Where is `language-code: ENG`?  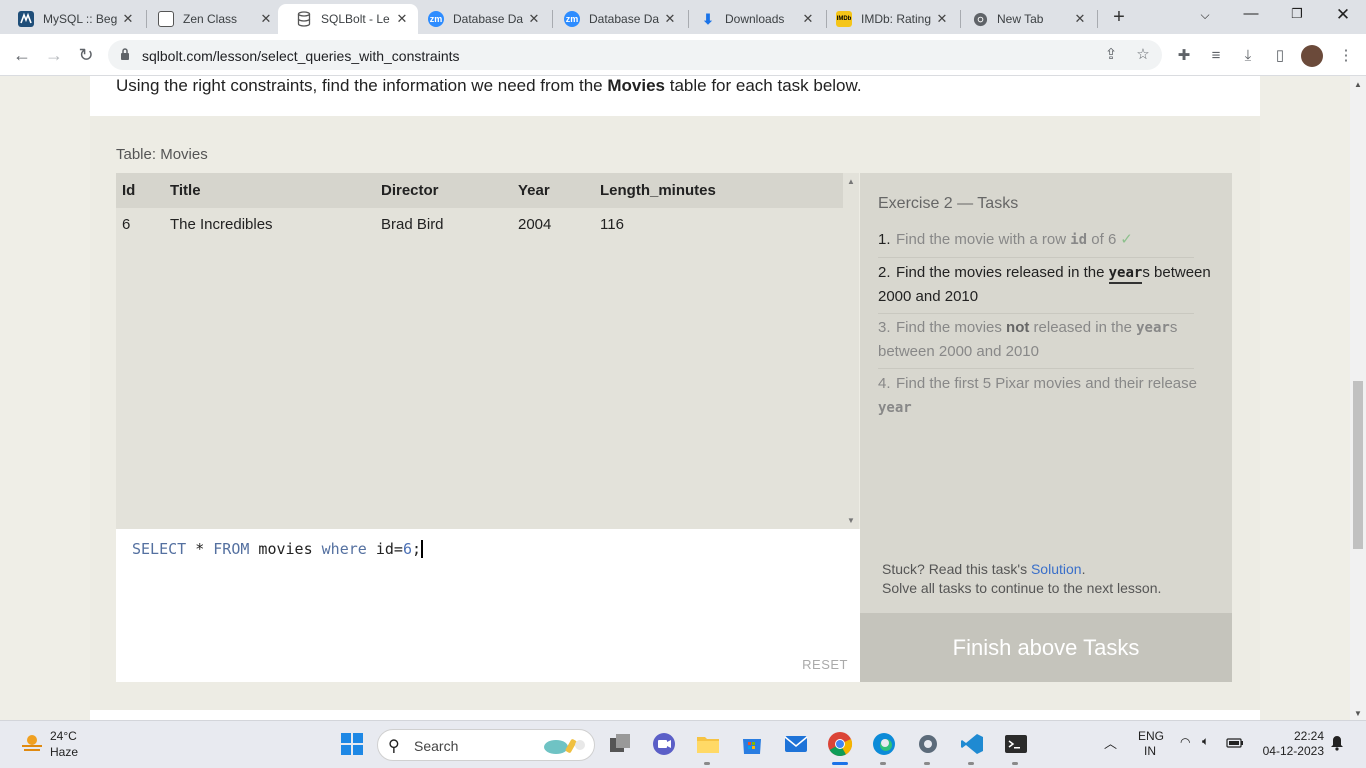
language-code: ENG is located at coordinates (1151, 736).